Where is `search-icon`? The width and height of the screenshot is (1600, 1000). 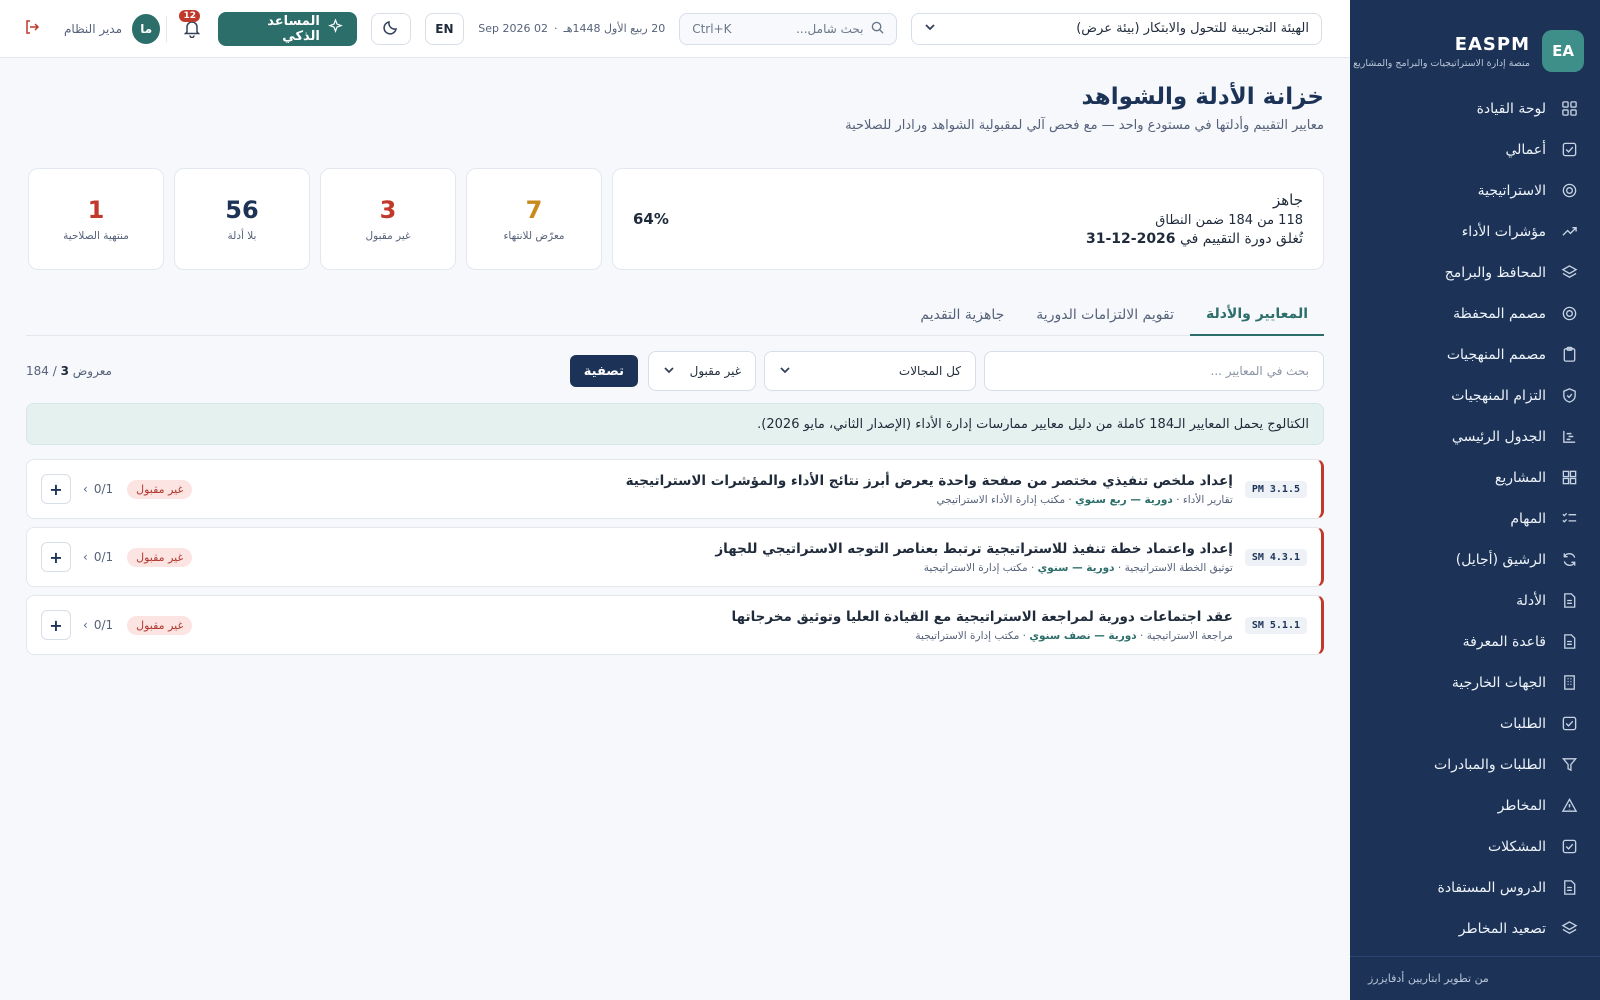 search-icon is located at coordinates (878, 29).